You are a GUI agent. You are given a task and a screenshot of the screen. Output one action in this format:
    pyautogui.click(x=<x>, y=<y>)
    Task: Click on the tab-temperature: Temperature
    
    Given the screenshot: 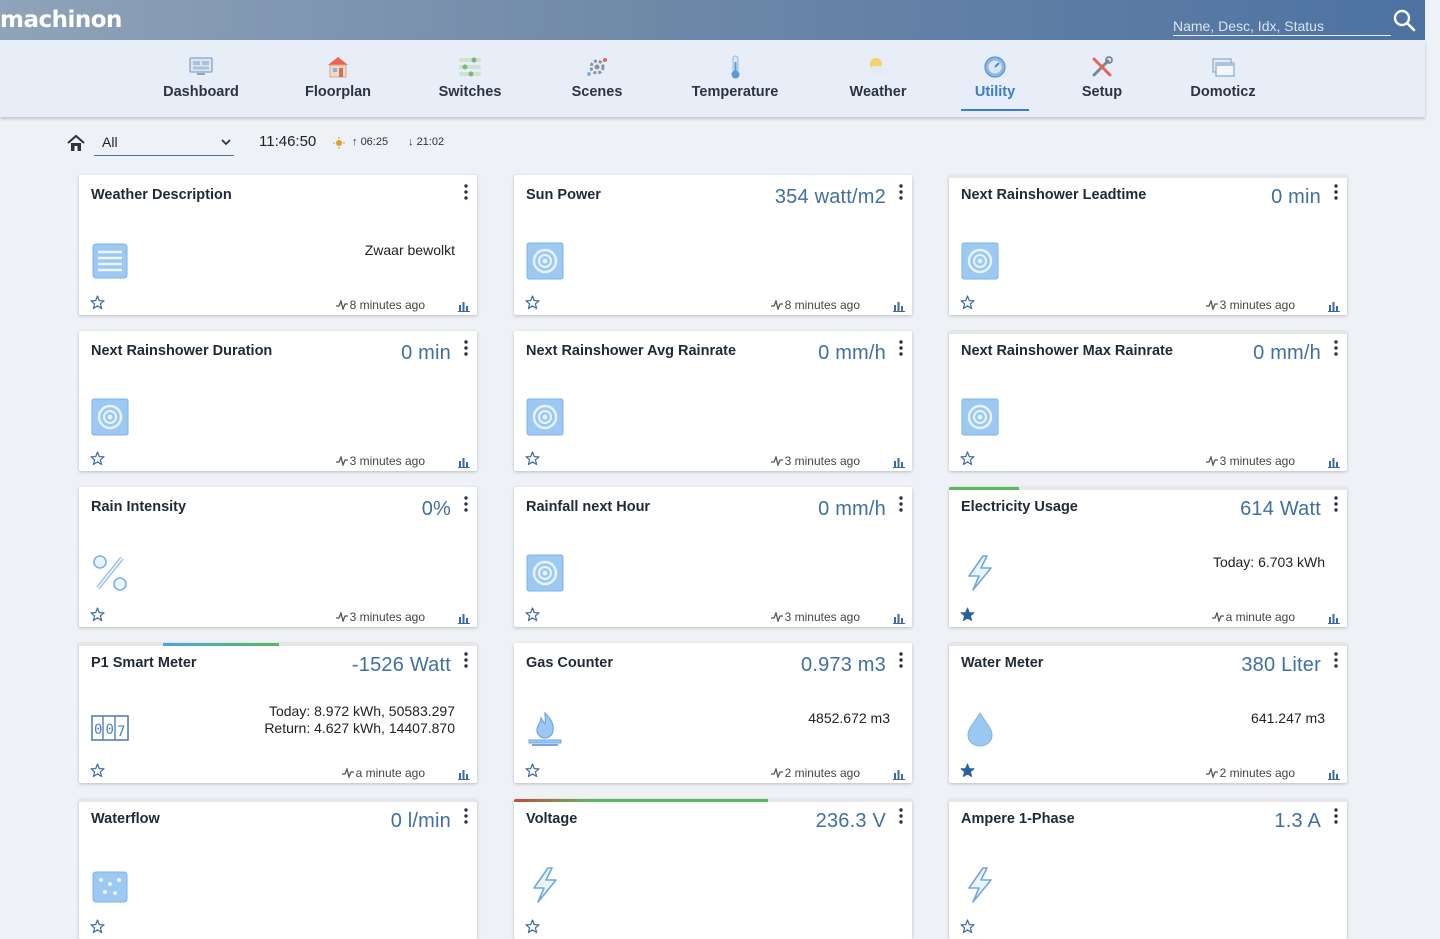 What is the action you would take?
    pyautogui.click(x=735, y=84)
    